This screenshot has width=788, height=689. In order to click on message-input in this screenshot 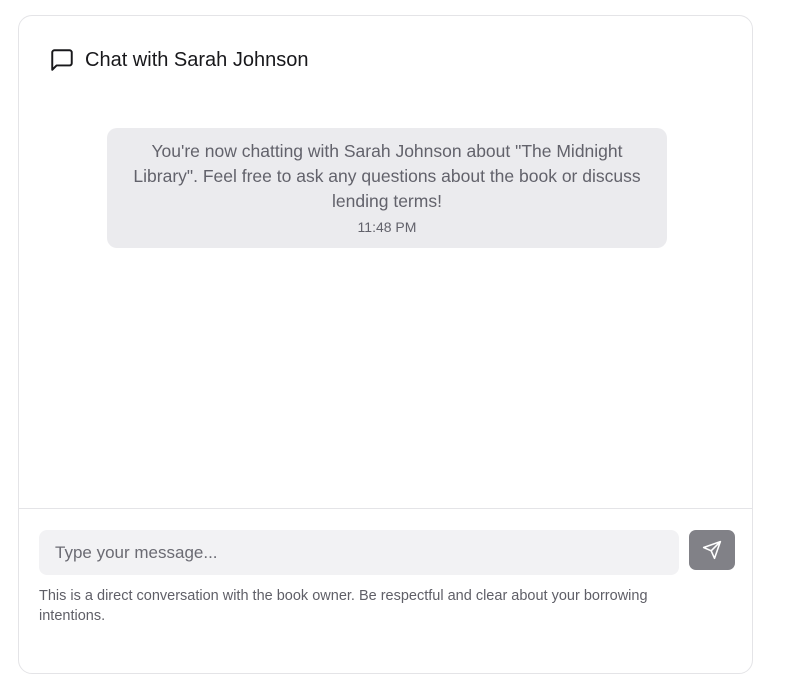, I will do `click(359, 552)`.